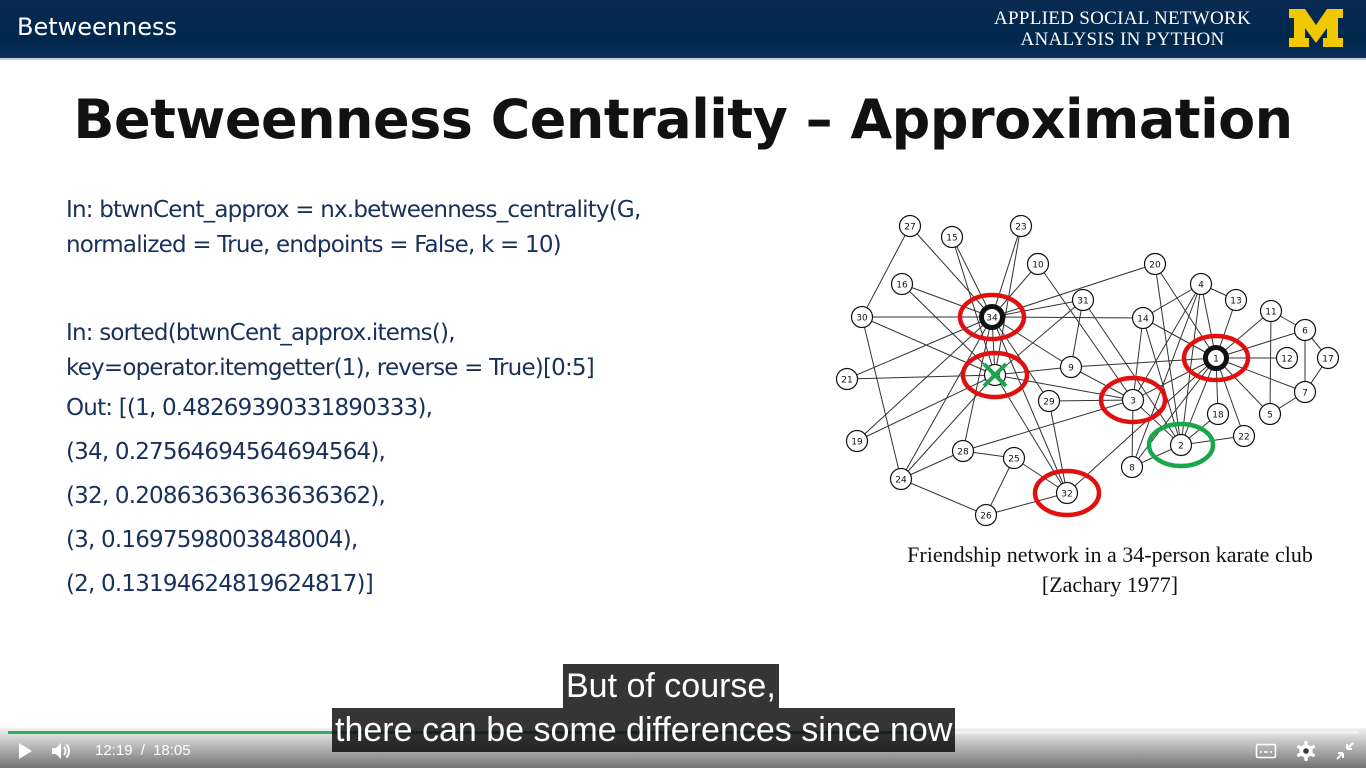  What do you see at coordinates (986, 517) in the screenshot?
I see `network-node-label: 26` at bounding box center [986, 517].